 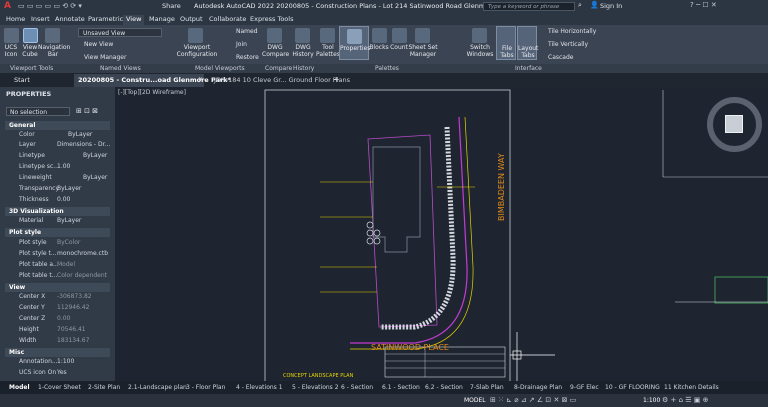 I want to click on layout-tab: 9-GF Elec, so click(x=584, y=389).